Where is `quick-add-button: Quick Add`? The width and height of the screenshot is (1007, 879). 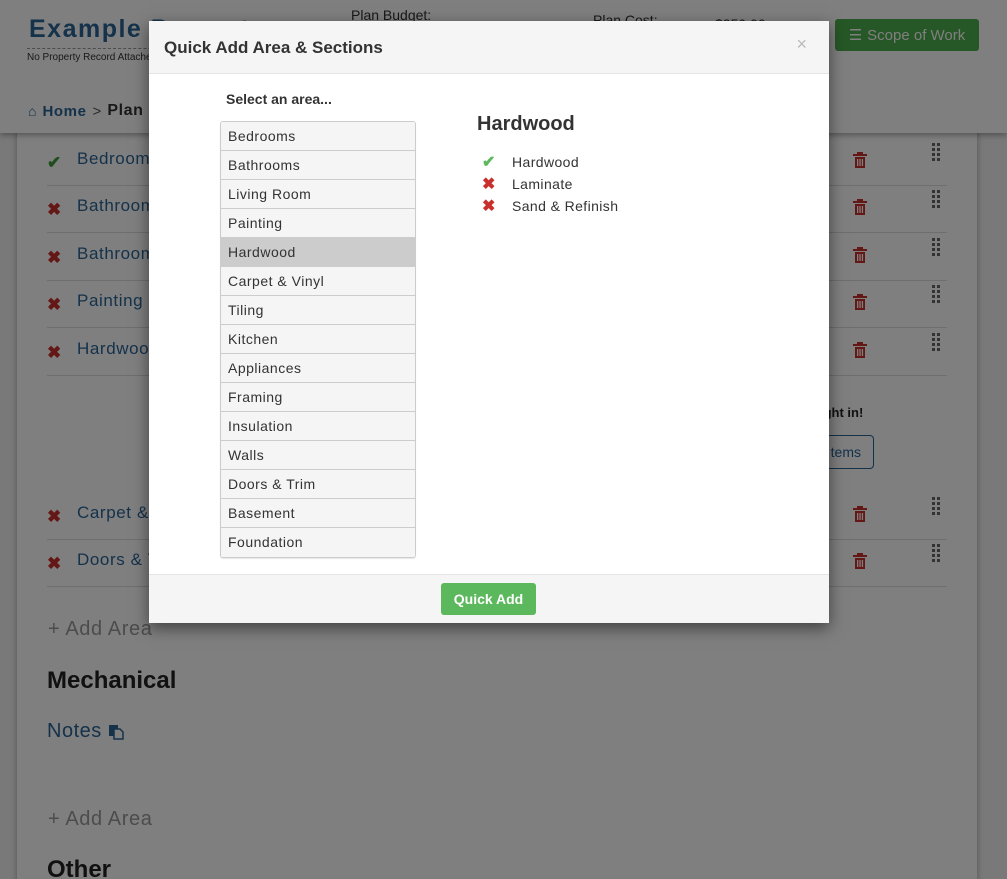 quick-add-button: Quick Add is located at coordinates (488, 599).